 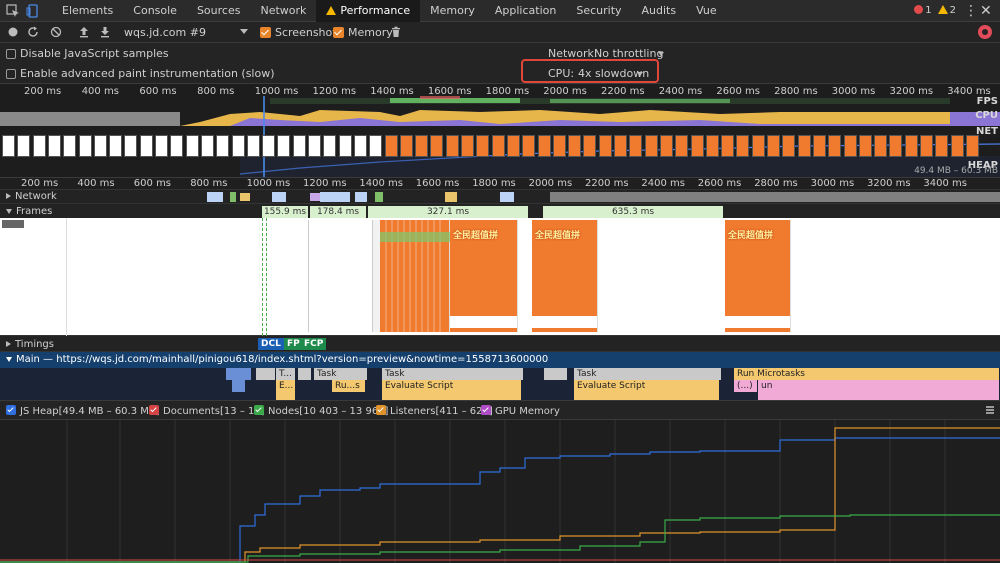 What do you see at coordinates (663, 183) in the screenshot?
I see `details-ruler-label: 2400 ms` at bounding box center [663, 183].